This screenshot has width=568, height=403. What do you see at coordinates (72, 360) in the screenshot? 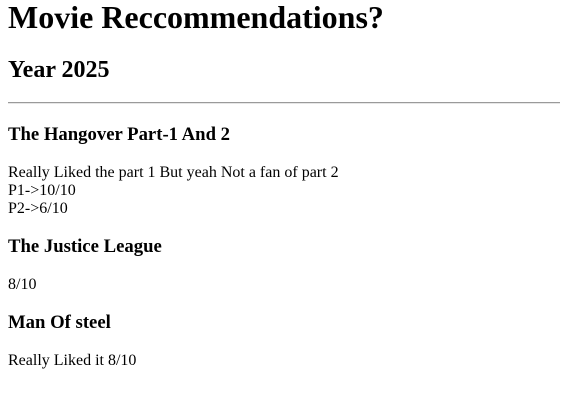
I see `review-line: Really Liked it 8/10` at bounding box center [72, 360].